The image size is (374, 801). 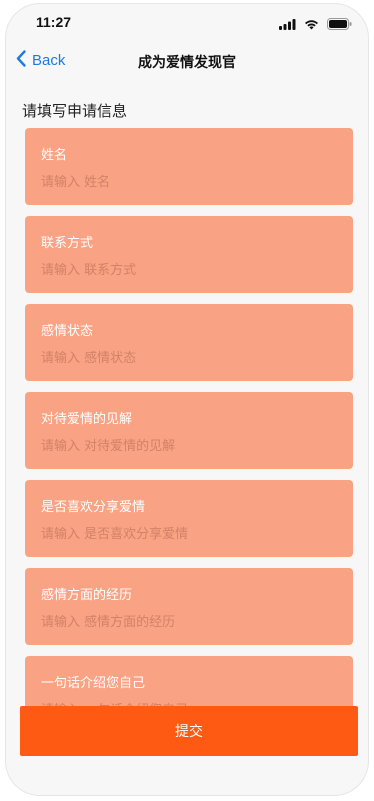 I want to click on wifi-icon, so click(x=311, y=24).